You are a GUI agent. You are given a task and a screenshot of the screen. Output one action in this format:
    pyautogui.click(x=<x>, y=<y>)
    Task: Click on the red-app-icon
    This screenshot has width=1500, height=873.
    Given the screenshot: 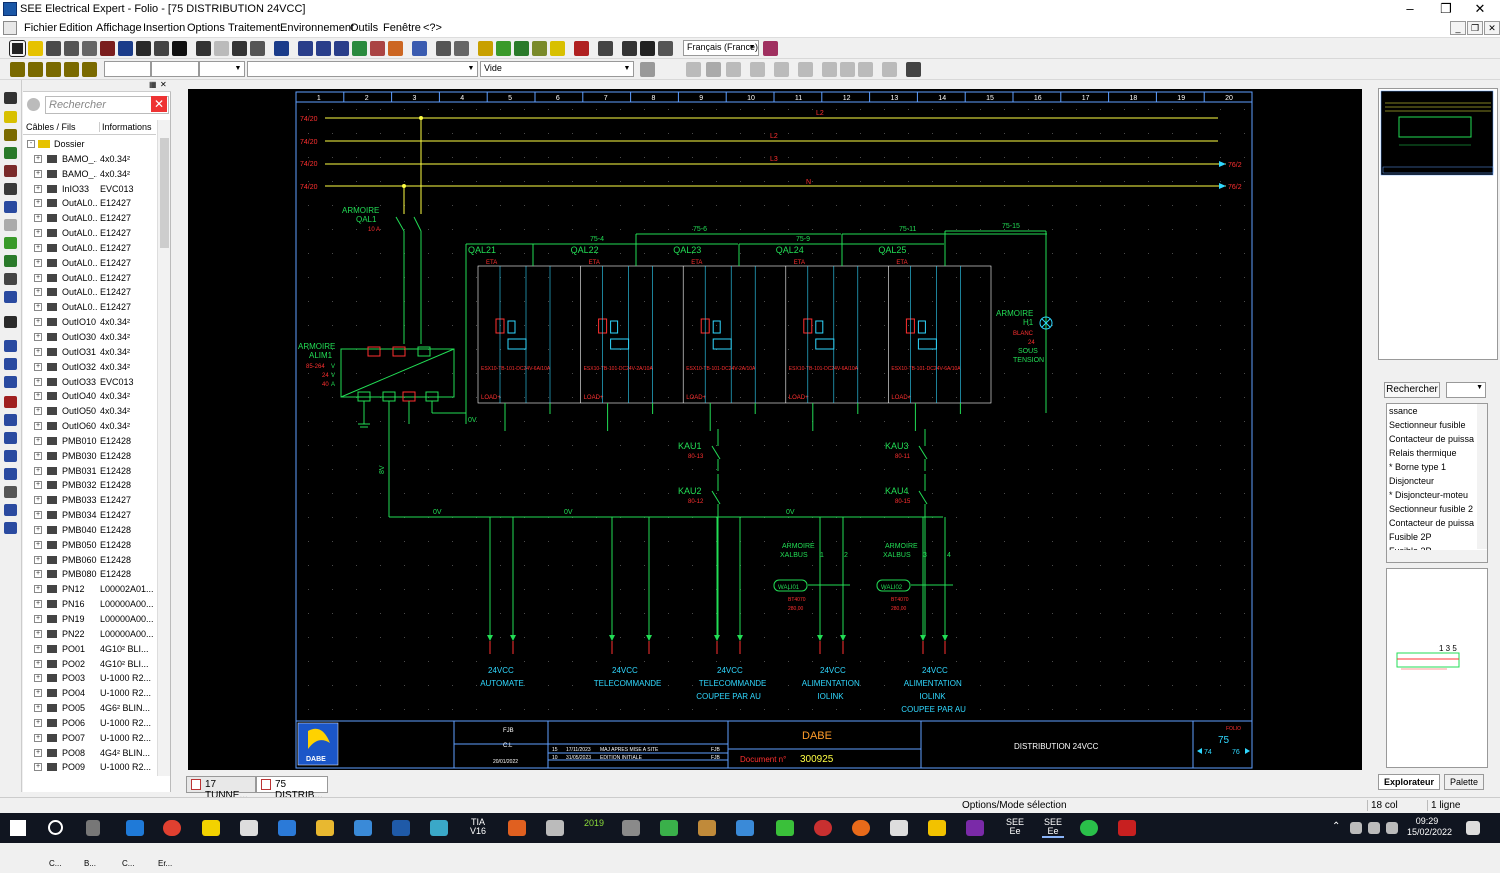 What is the action you would take?
    pyautogui.click(x=823, y=828)
    